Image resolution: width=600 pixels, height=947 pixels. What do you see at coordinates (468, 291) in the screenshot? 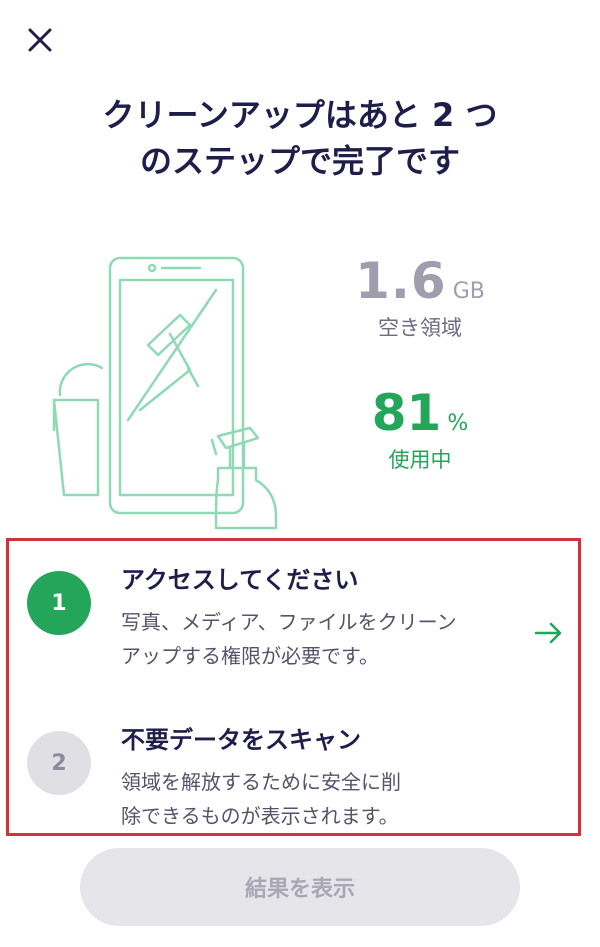
I see `free-space-unit: GB` at bounding box center [468, 291].